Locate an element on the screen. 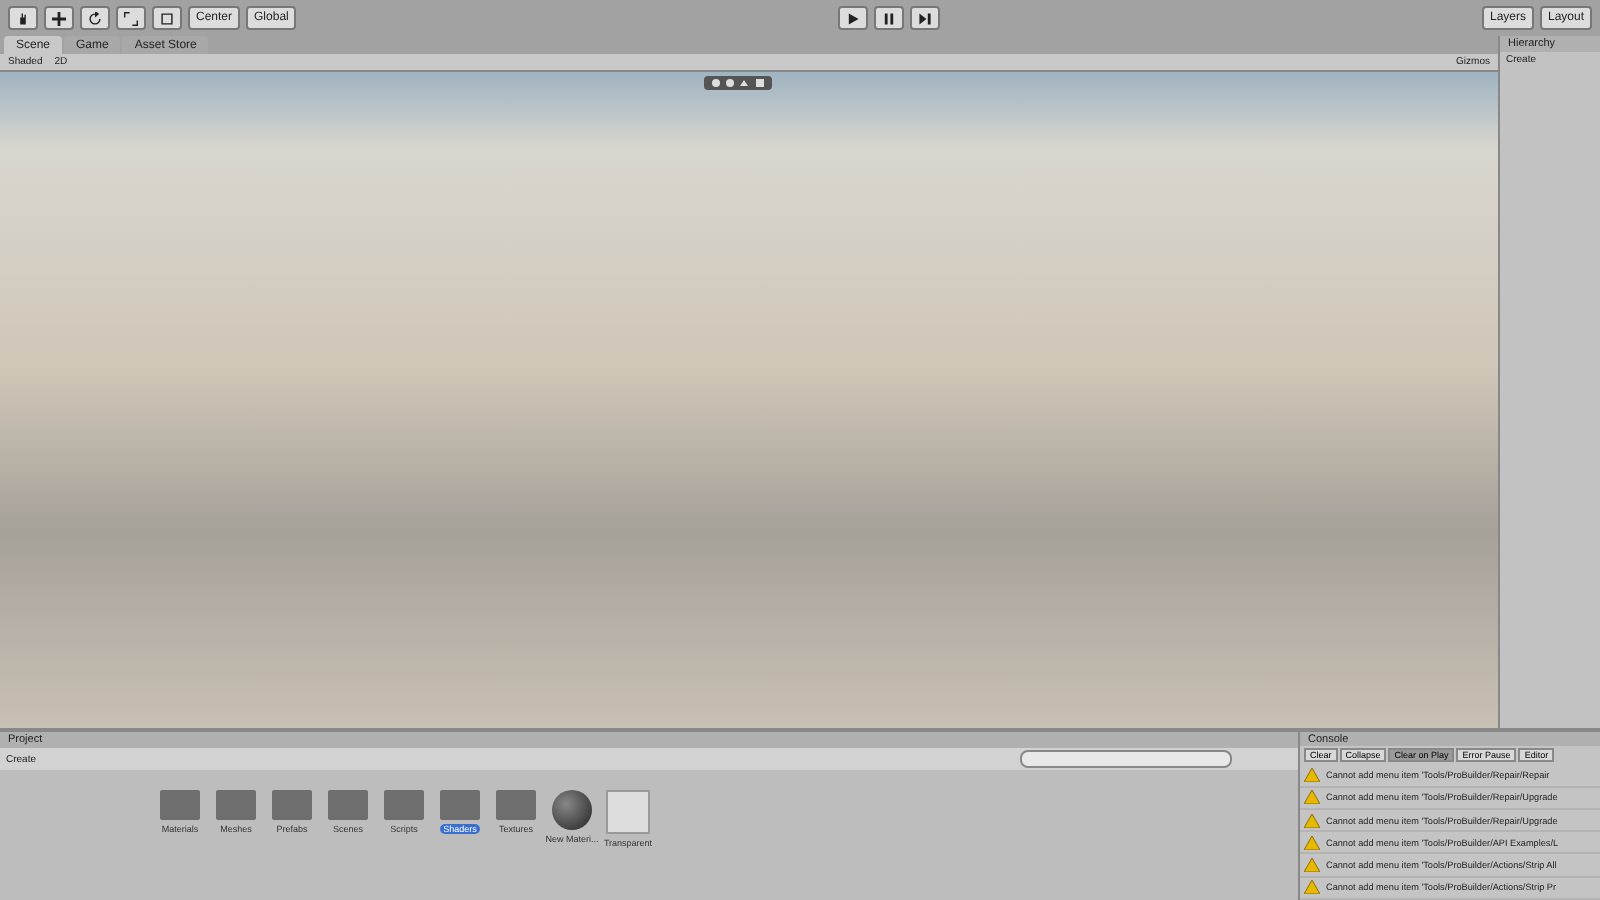 This screenshot has width=1600, height=900. tool-icons is located at coordinates (738, 83).